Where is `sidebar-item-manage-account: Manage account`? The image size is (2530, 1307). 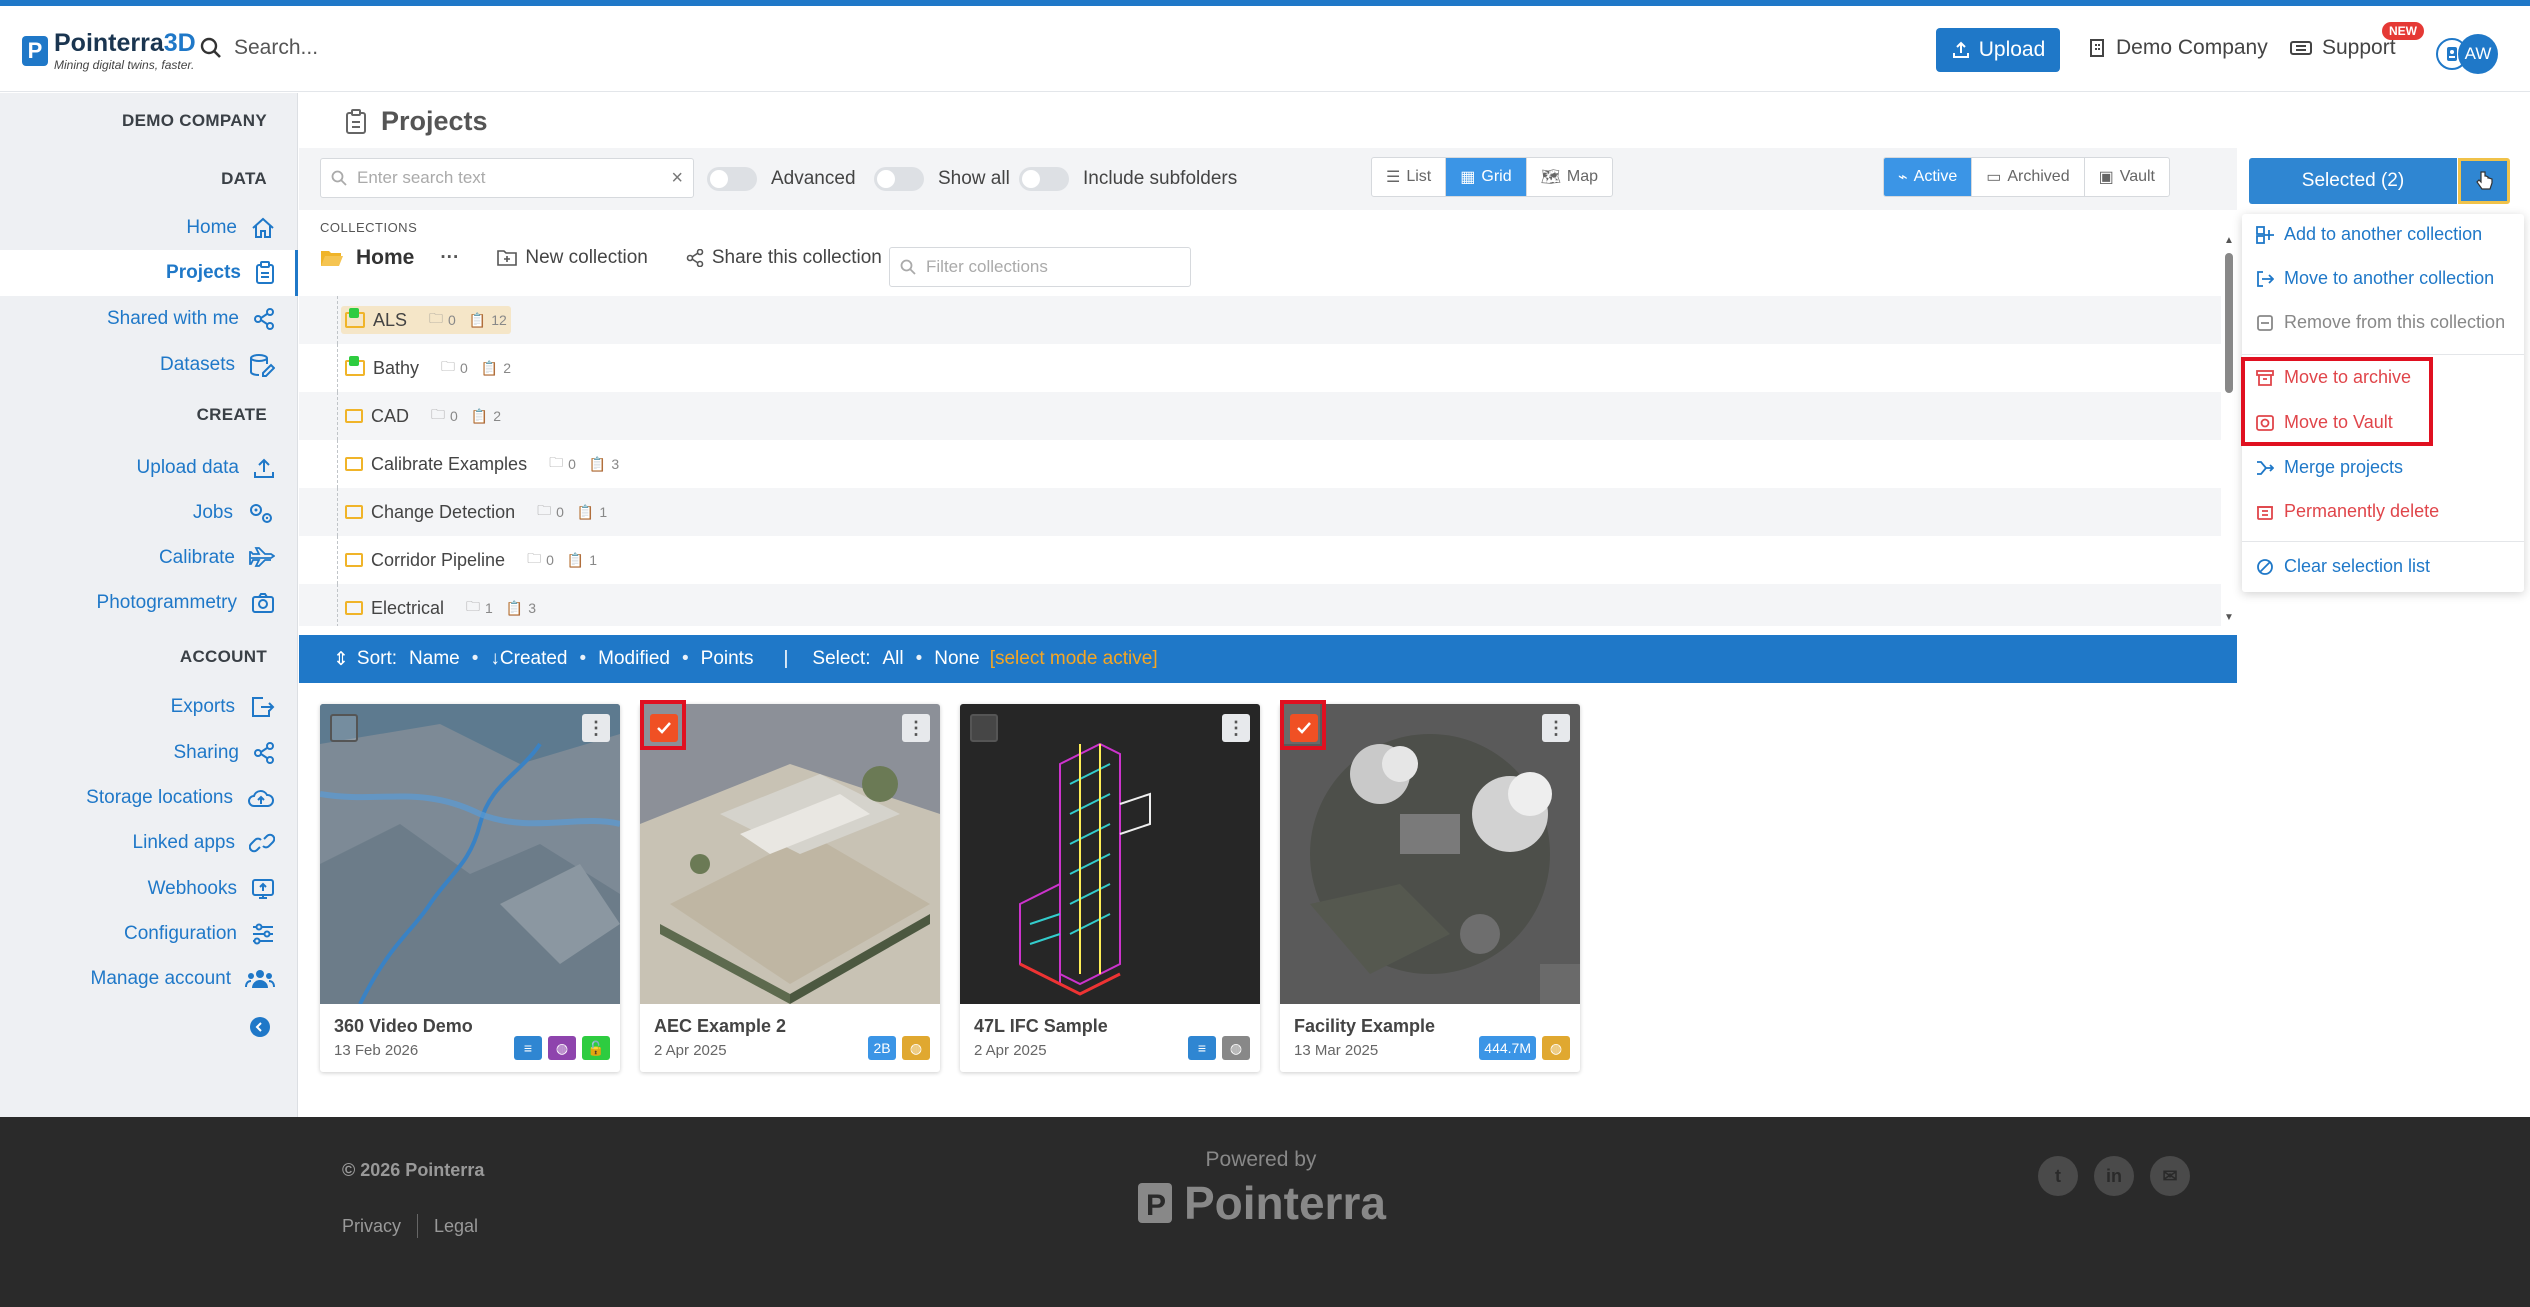
sidebar-item-manage-account: Manage account is located at coordinates (183, 979).